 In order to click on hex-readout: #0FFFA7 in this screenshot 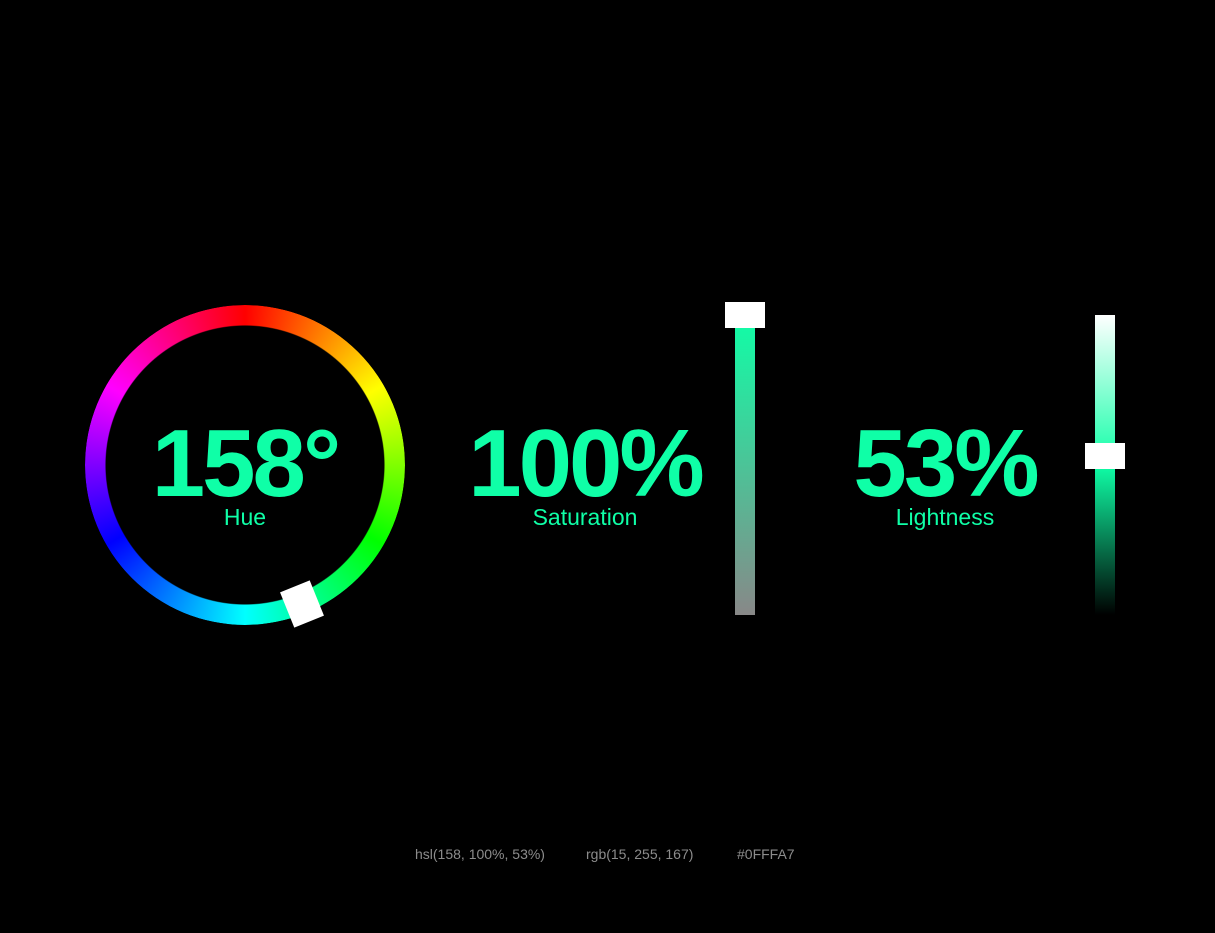, I will do `click(766, 854)`.